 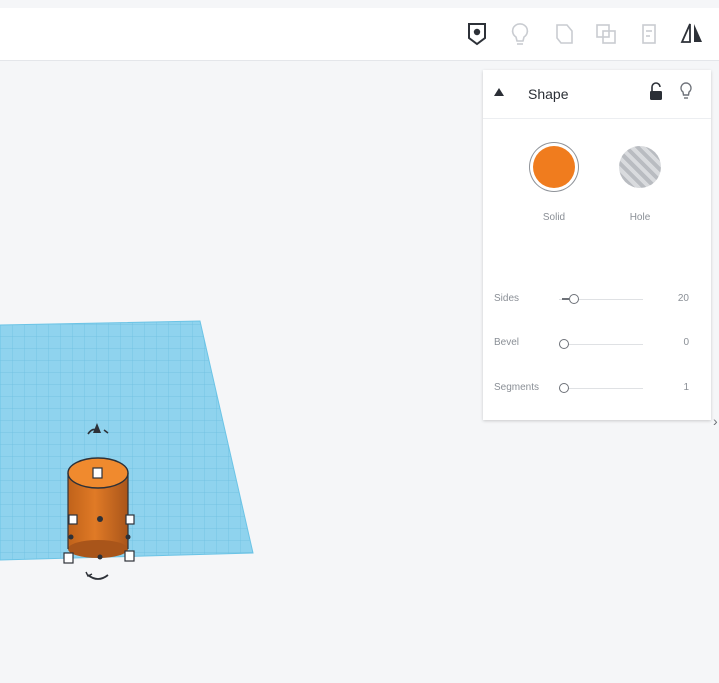 What do you see at coordinates (97, 473) in the screenshot?
I see `height-handle` at bounding box center [97, 473].